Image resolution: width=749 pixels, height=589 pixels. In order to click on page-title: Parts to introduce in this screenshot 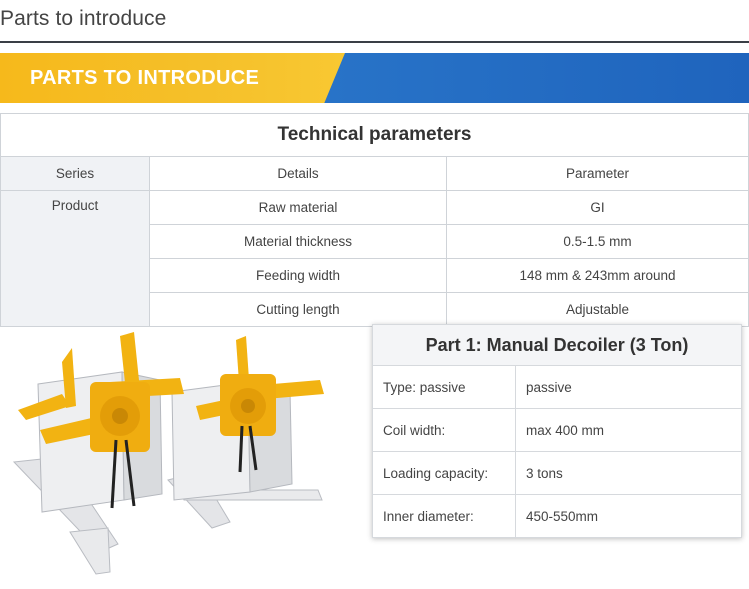, I will do `click(83, 18)`.